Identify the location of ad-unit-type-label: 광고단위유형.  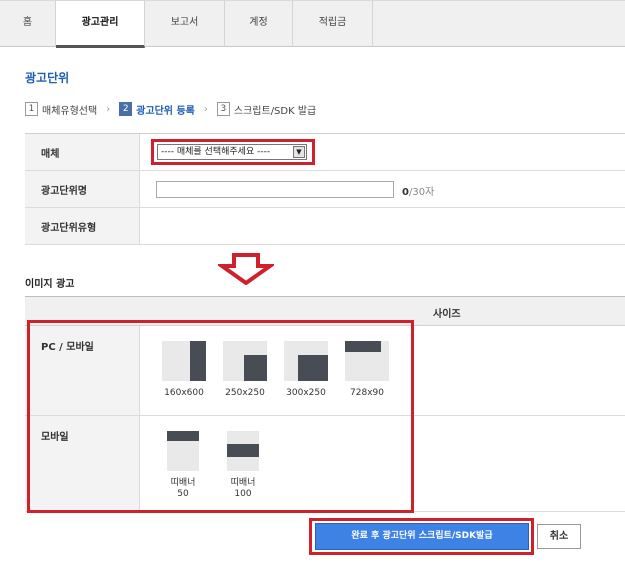
(82, 226).